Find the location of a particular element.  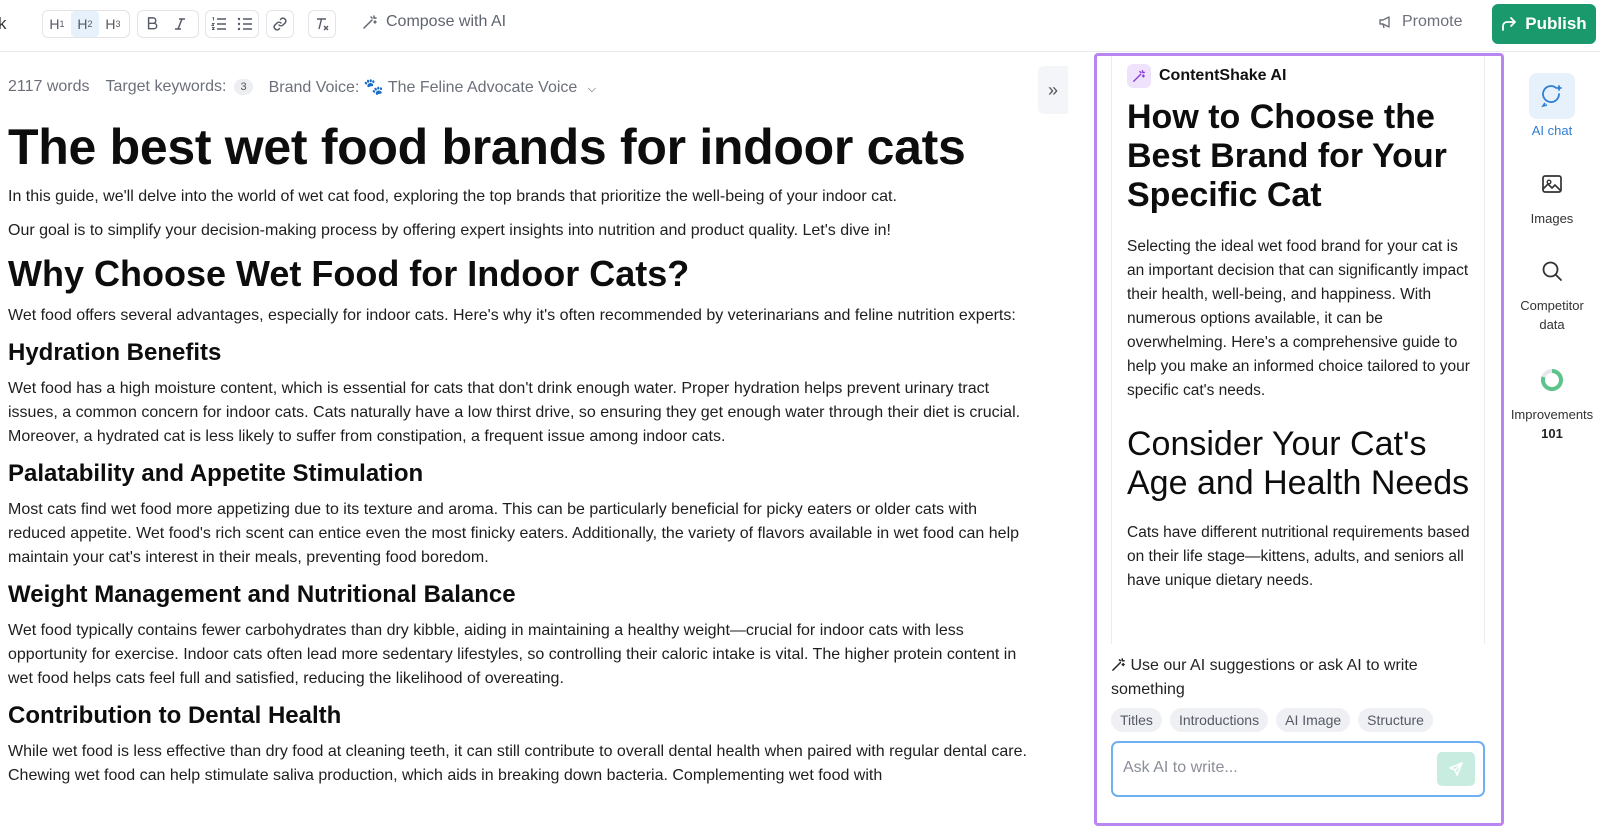

improvements-count: 101 is located at coordinates (1552, 433).